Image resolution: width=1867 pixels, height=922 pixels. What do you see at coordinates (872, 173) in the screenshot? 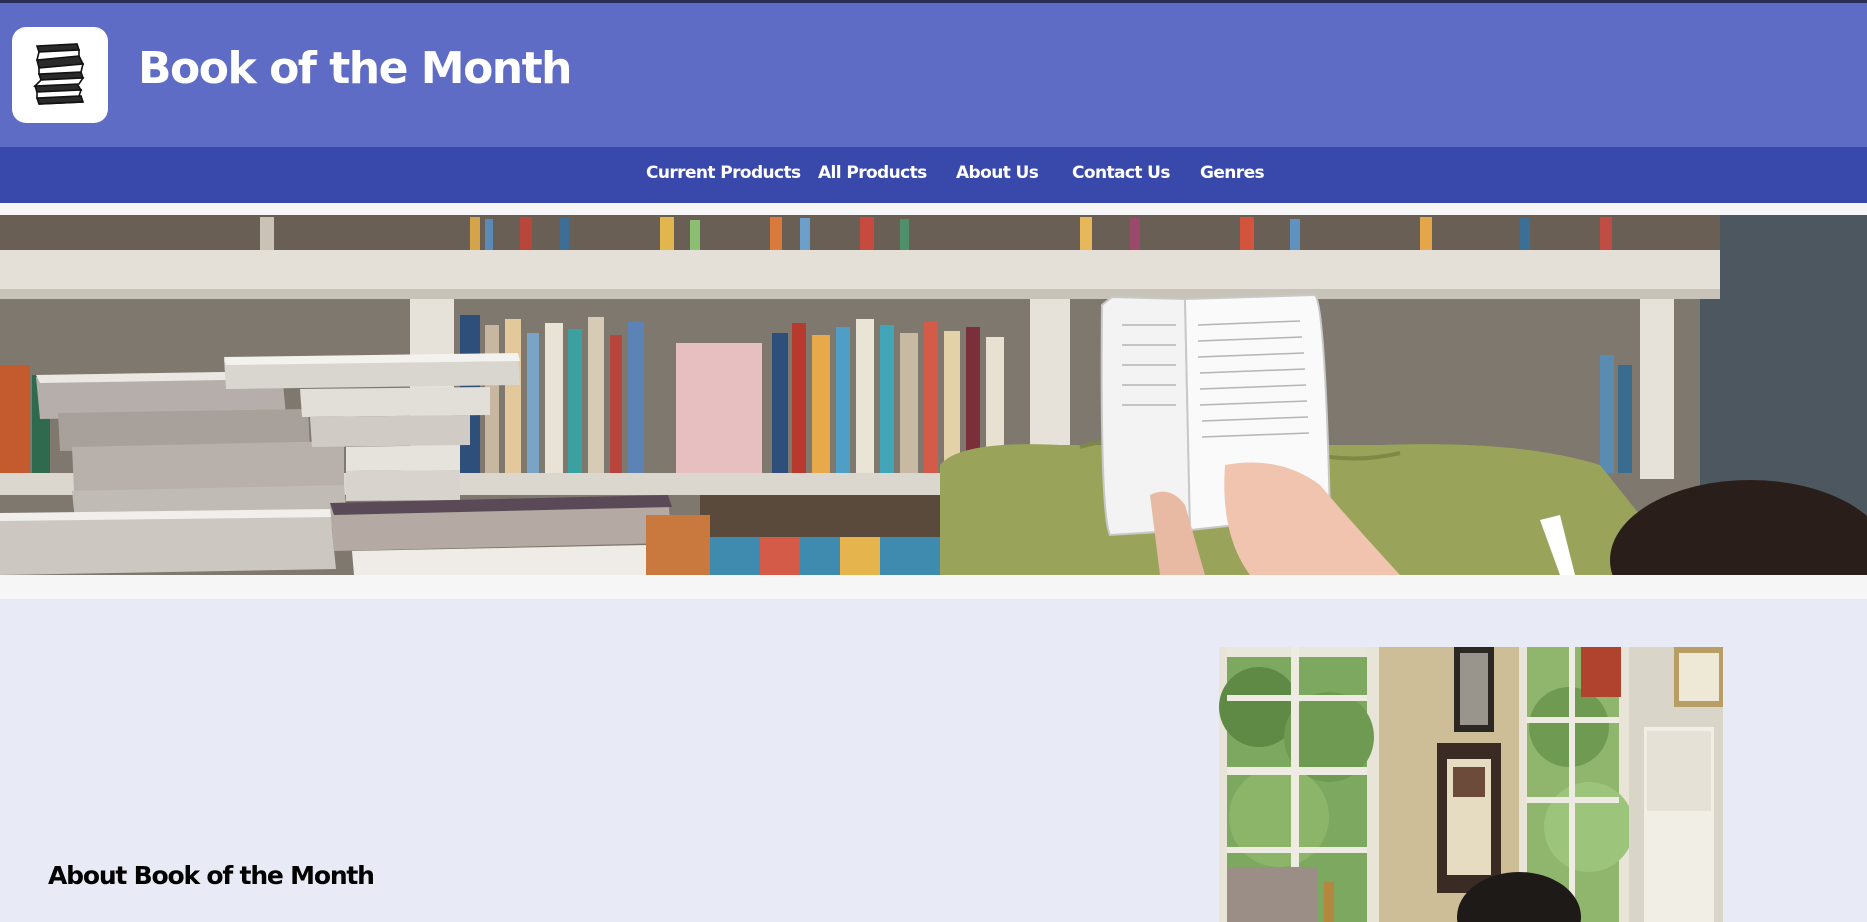
I see `nav-item-all-products: All Products` at bounding box center [872, 173].